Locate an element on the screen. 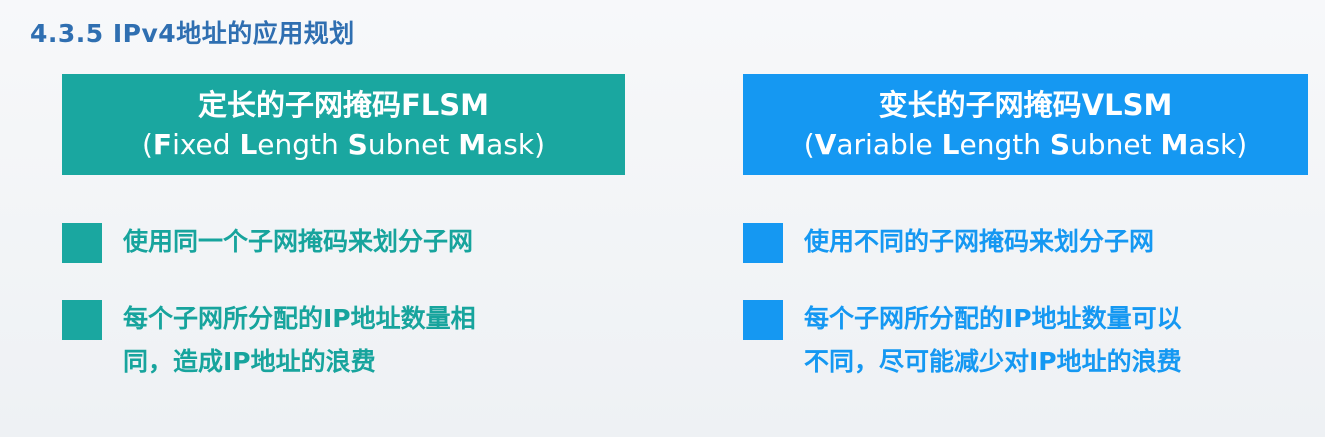 This screenshot has height=437, width=1325. flsm-bullet-2-text: 每个子网所分配的IP地址数量相 同，造成IP地址的浪费 is located at coordinates (299, 340).